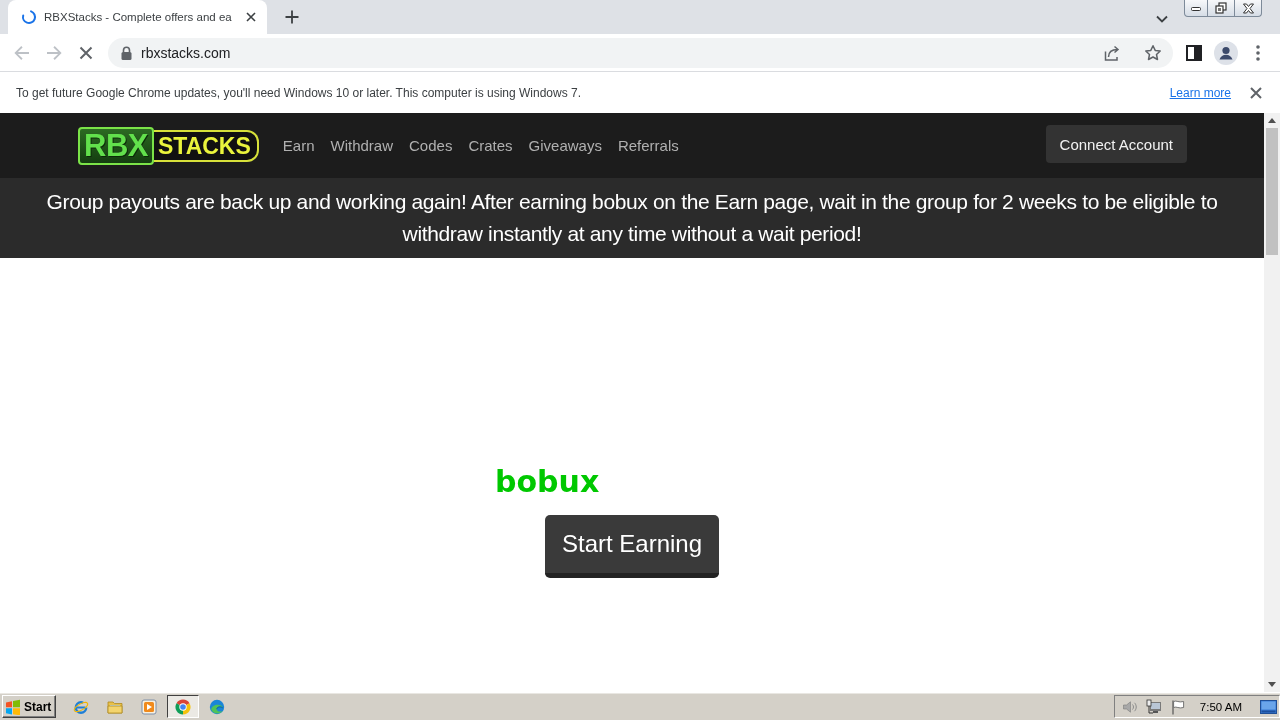 The height and width of the screenshot is (720, 1280). What do you see at coordinates (1272, 684) in the screenshot?
I see `scroll-down-icon` at bounding box center [1272, 684].